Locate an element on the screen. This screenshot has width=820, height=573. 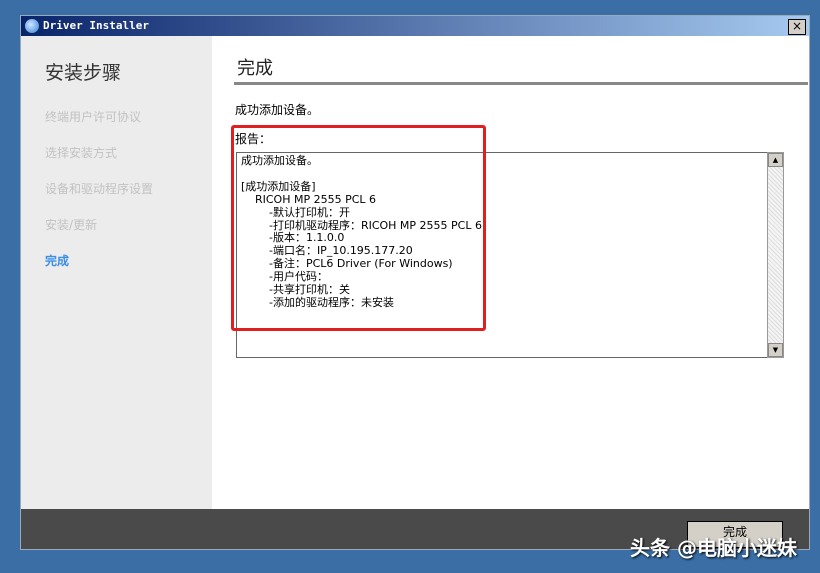
step-eula: 终端用户许可协议 is located at coordinates (93, 117).